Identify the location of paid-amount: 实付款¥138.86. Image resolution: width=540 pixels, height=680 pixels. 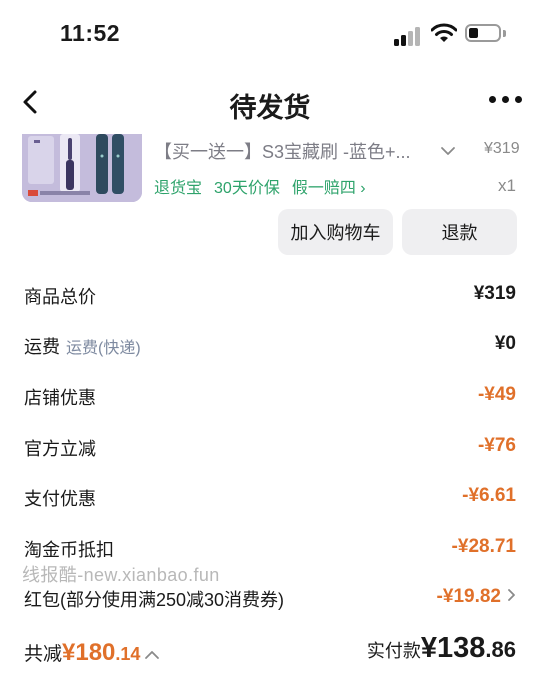
(441, 648).